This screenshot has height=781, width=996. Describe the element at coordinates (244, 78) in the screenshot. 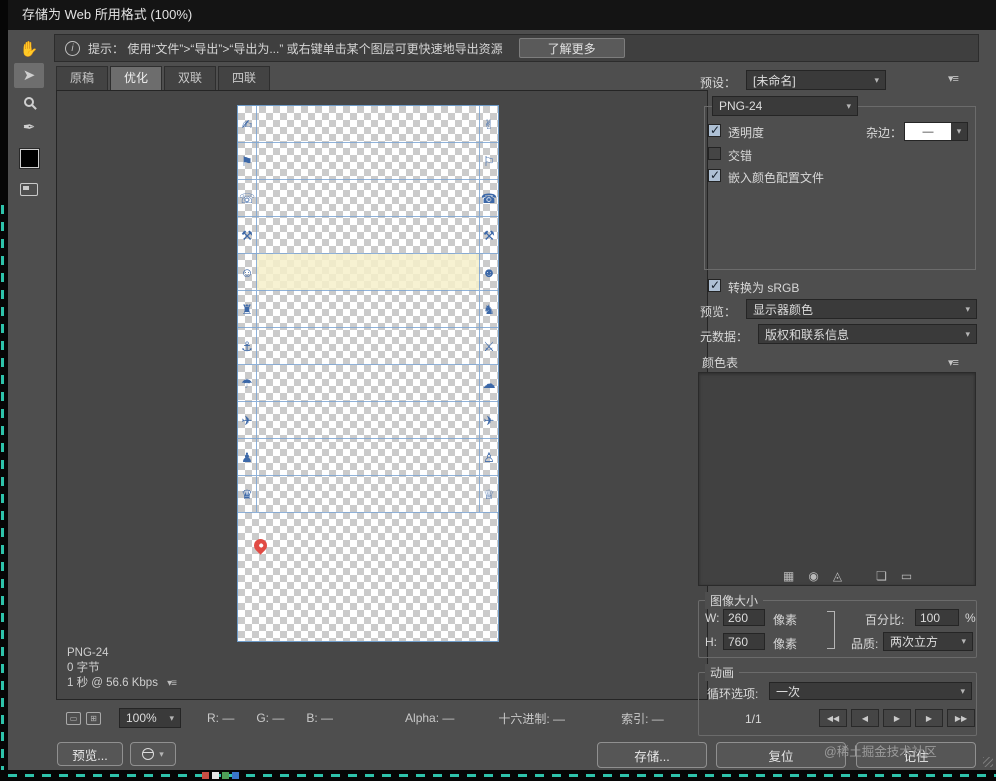

I see `tab-4up: 四联` at that location.